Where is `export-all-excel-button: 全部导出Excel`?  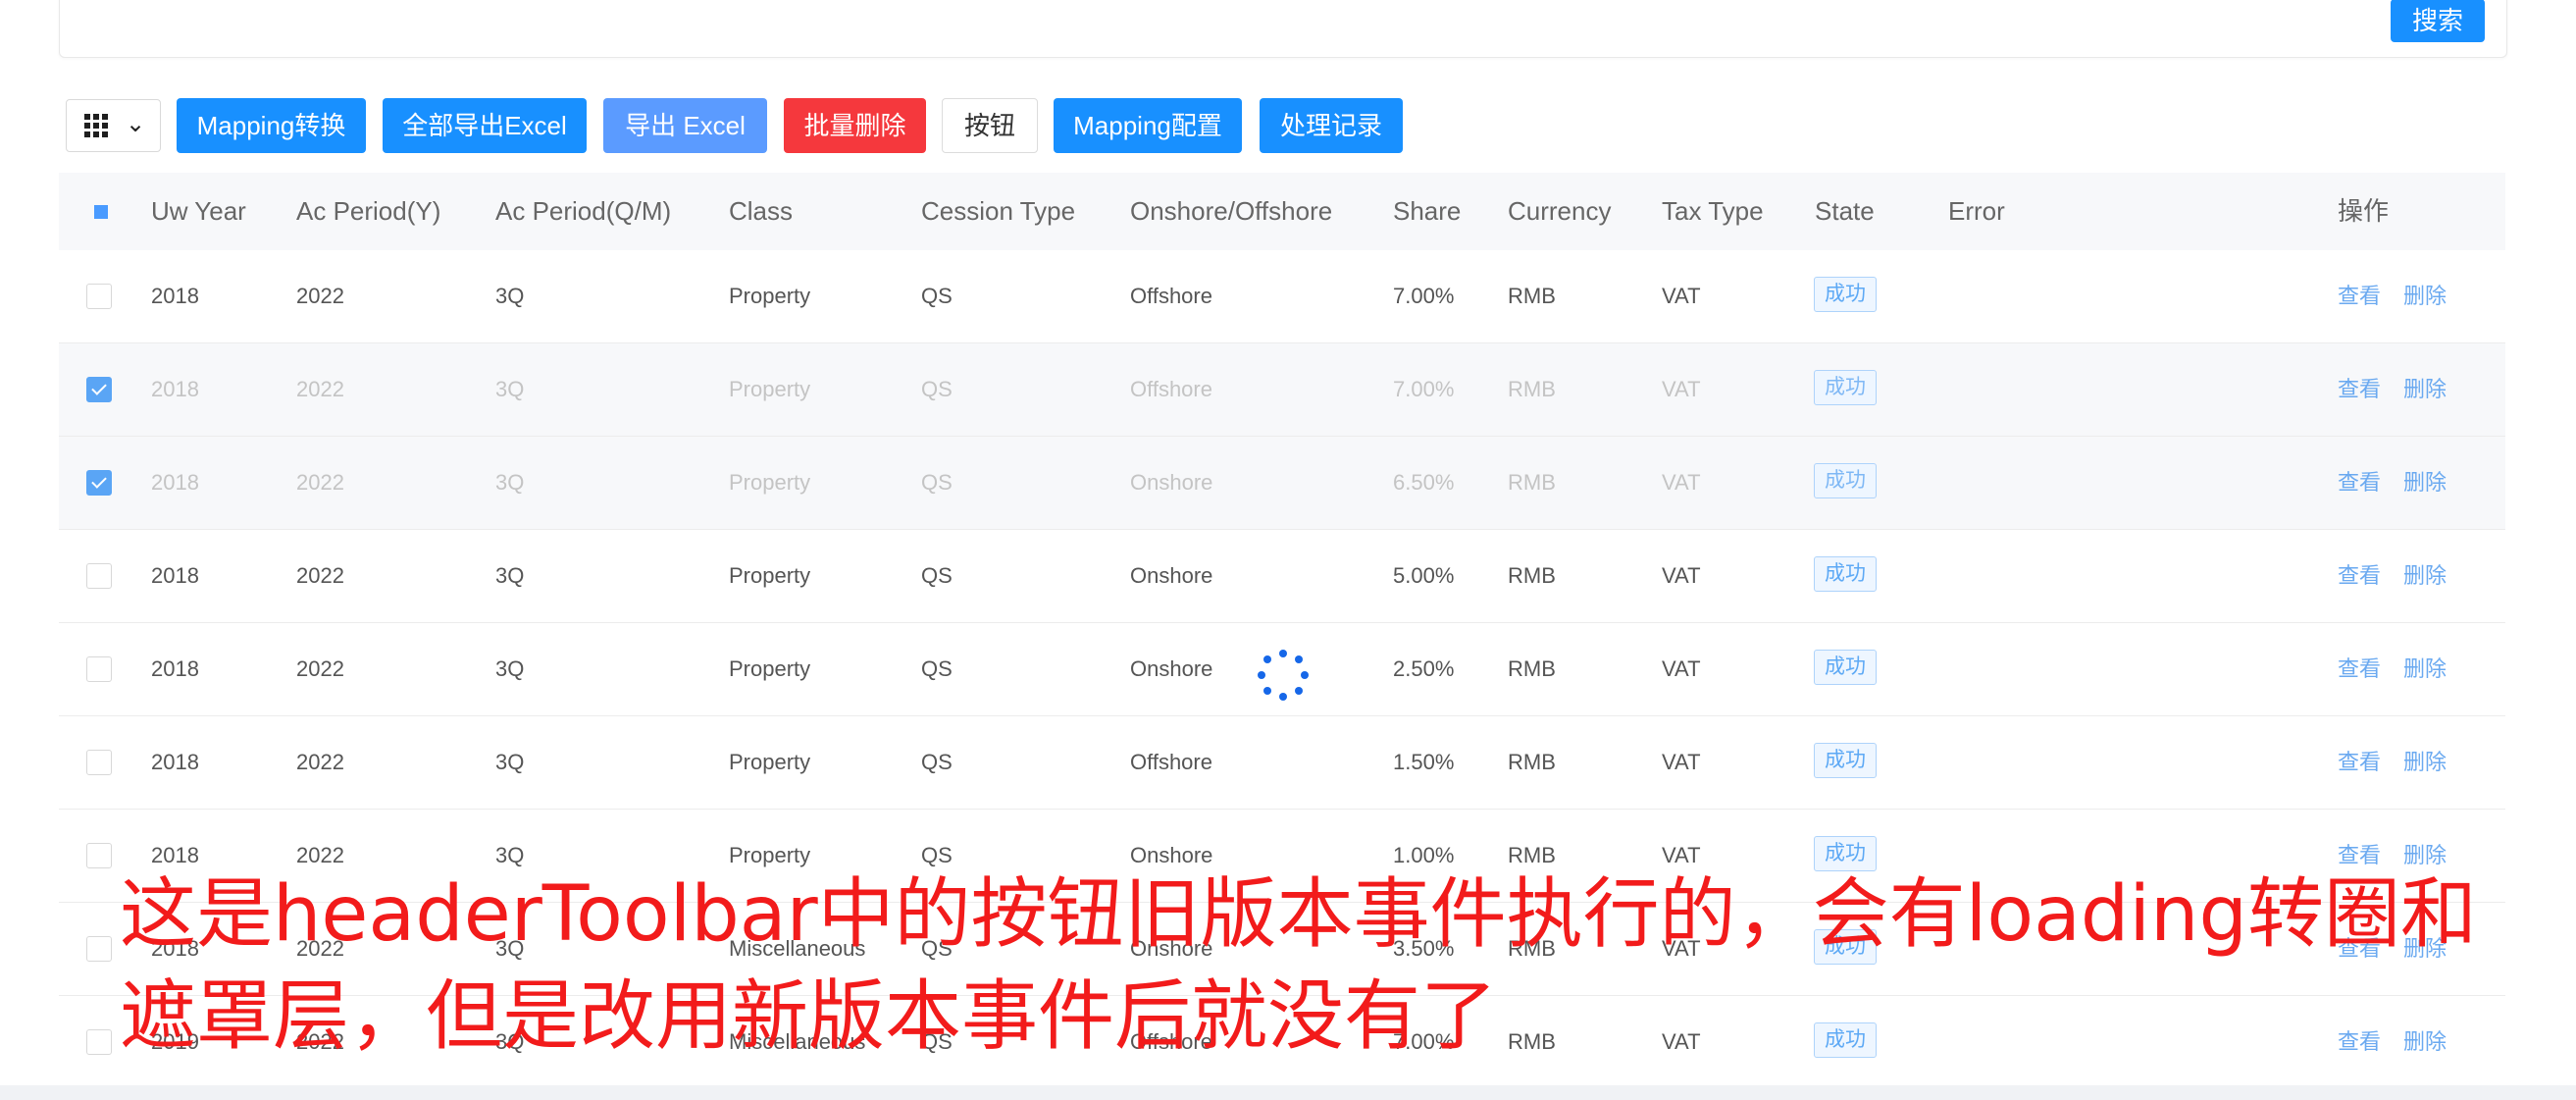 export-all-excel-button: 全部导出Excel is located at coordinates (485, 125).